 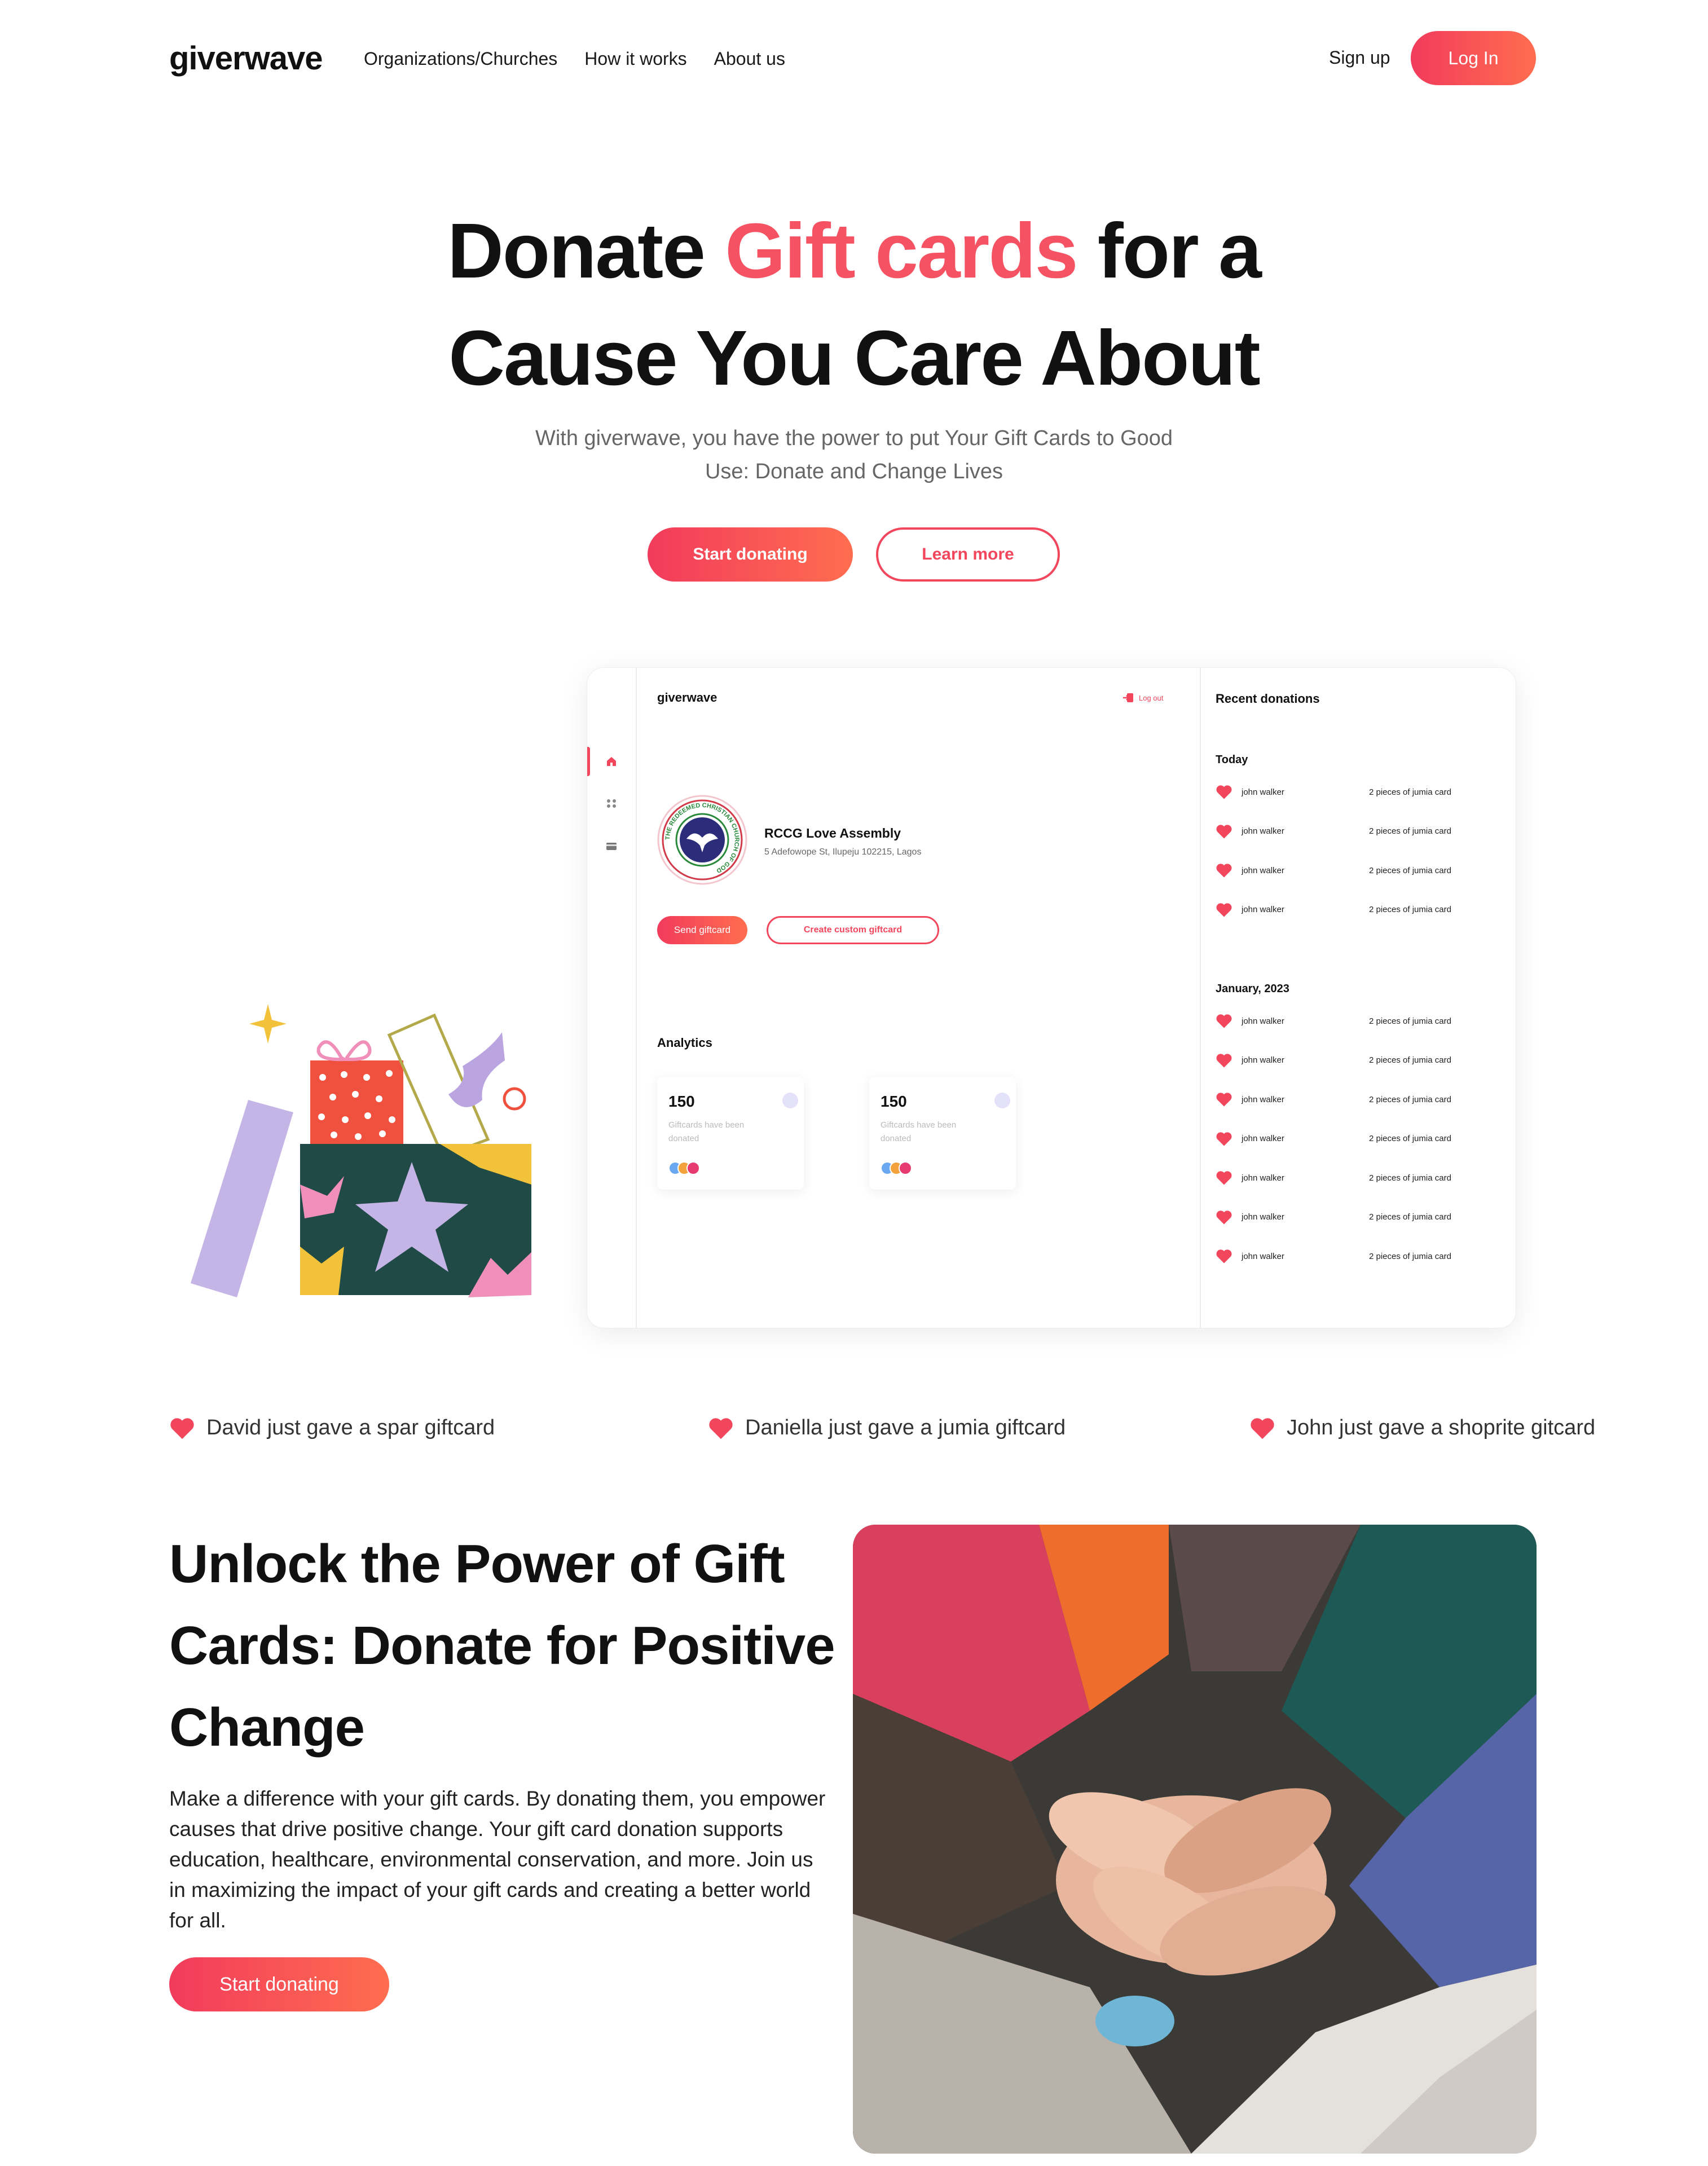 What do you see at coordinates (1151, 697) in the screenshot?
I see `logout-label: Log out` at bounding box center [1151, 697].